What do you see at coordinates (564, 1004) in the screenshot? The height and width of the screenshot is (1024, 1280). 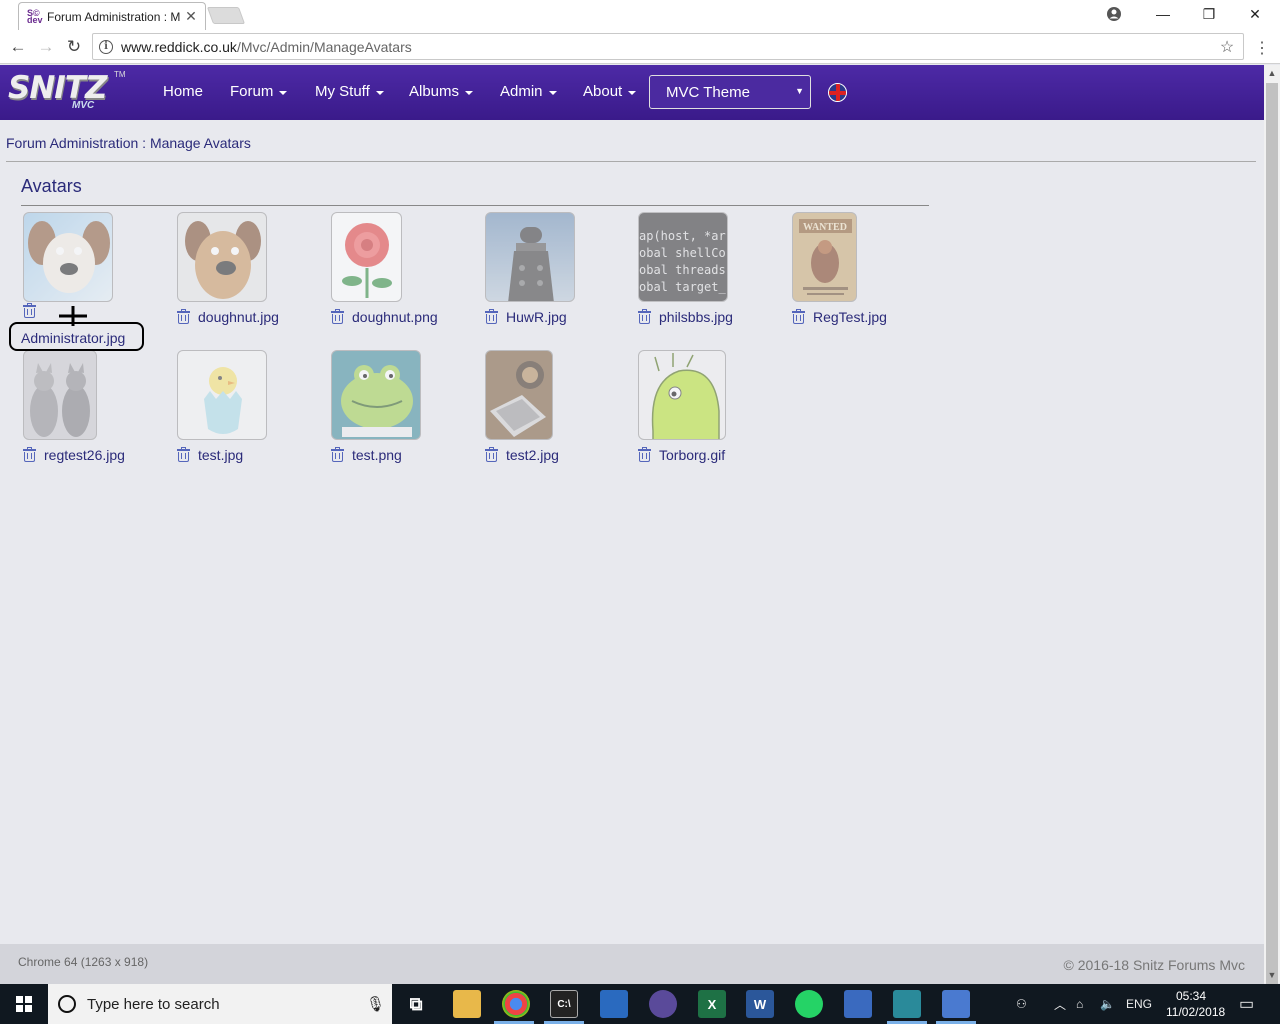 I see `command-prompt-icon: C:\` at bounding box center [564, 1004].